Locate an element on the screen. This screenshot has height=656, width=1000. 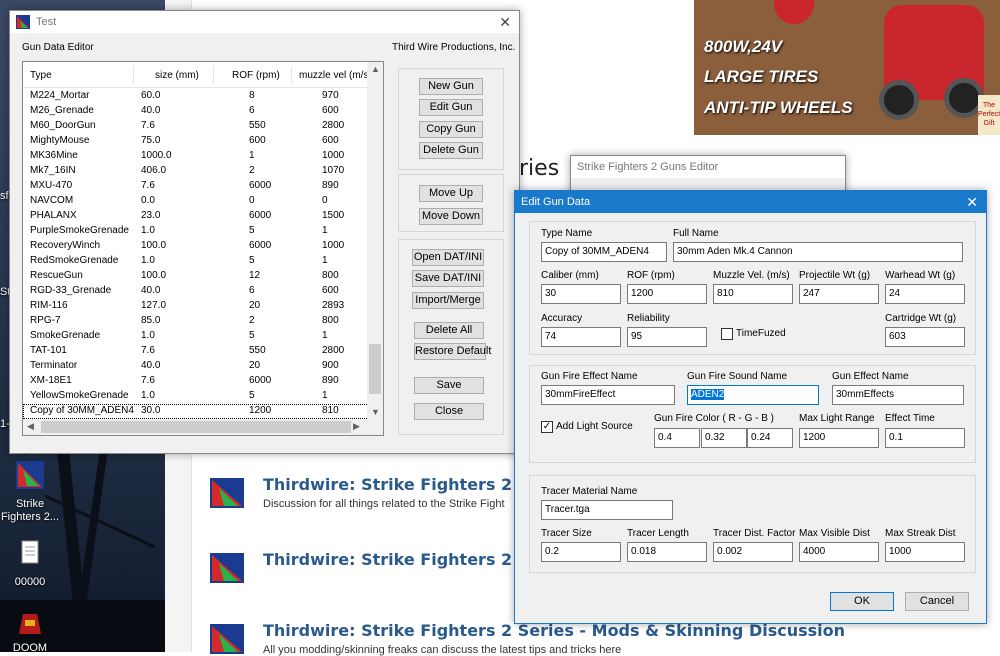
table-row: XM-18E1 7.6 6000 890 is located at coordinates (196, 381).